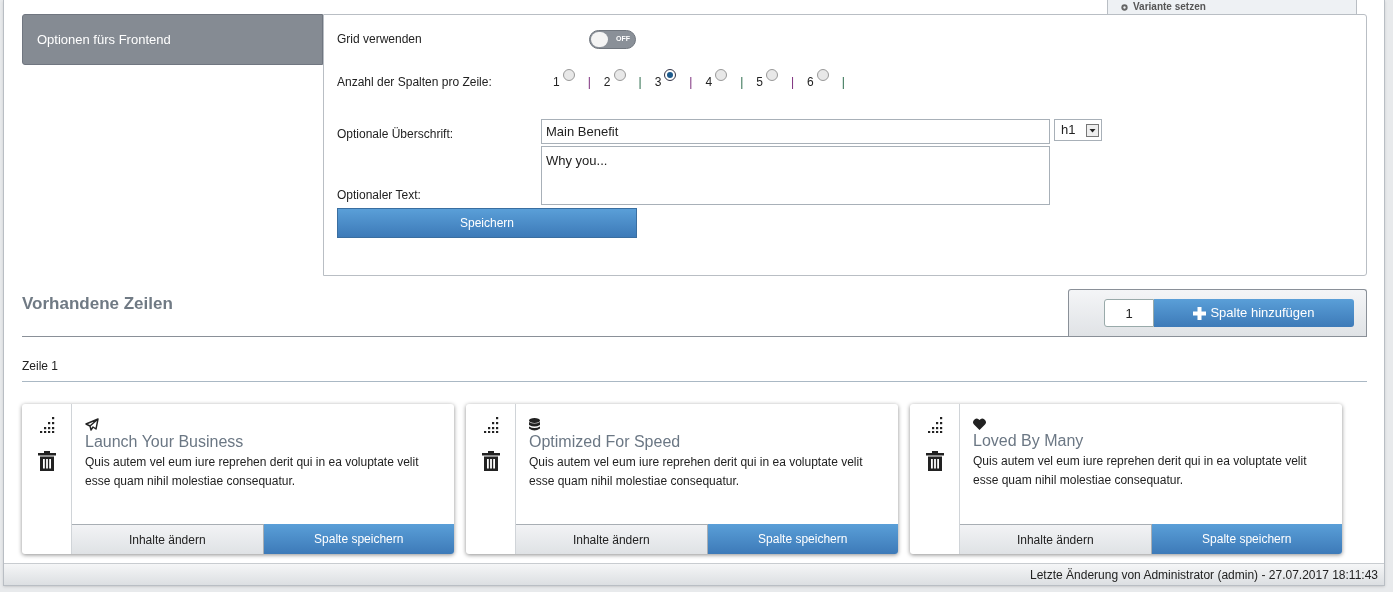 This screenshot has height=592, width=1393. What do you see at coordinates (1200, 313) in the screenshot?
I see `plus-icon` at bounding box center [1200, 313].